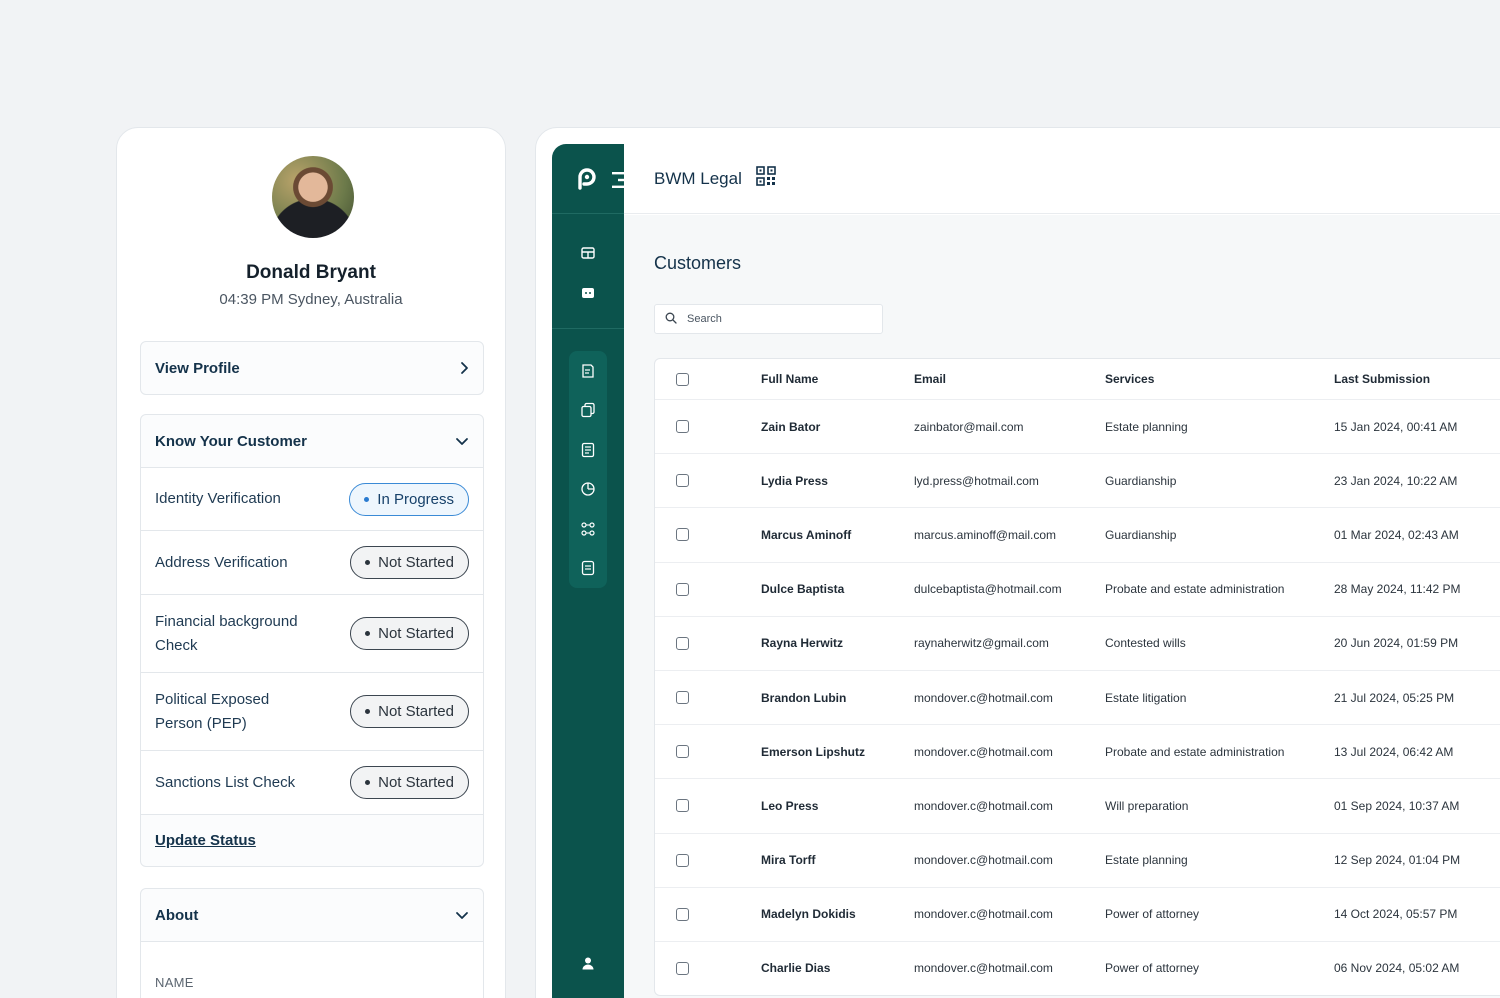  I want to click on customer-service: Probate and estate administration, so click(1195, 589).